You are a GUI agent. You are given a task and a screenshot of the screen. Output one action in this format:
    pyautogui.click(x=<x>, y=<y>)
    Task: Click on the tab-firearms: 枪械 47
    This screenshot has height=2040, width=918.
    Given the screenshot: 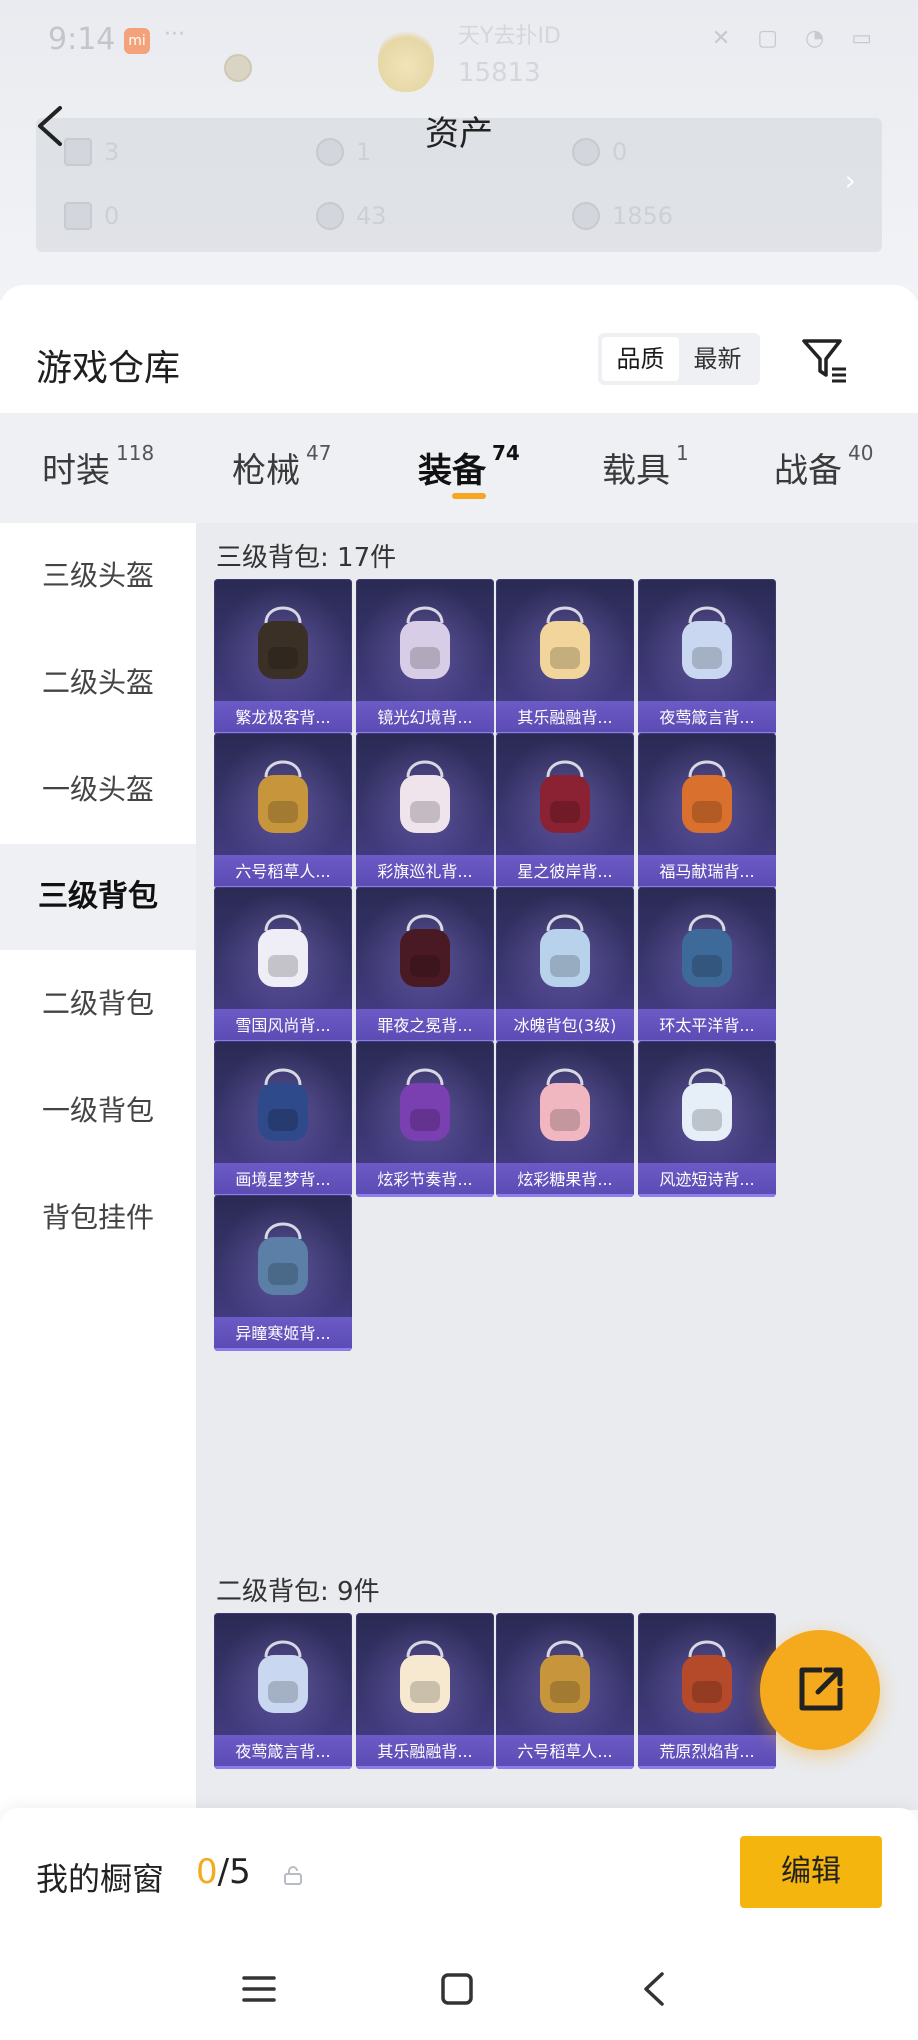 What is the action you would take?
    pyautogui.click(x=282, y=466)
    